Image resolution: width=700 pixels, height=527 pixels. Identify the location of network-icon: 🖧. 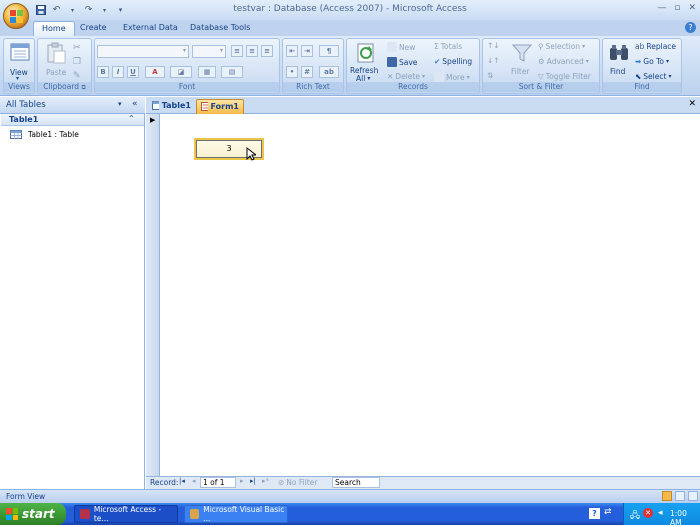
(635, 516).